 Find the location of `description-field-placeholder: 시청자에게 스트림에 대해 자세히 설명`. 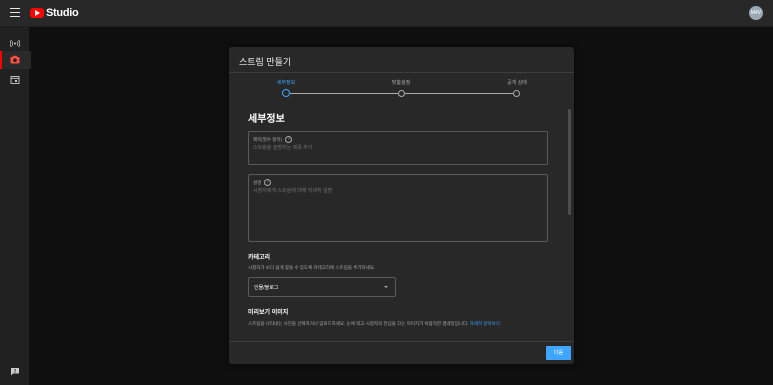

description-field-placeholder: 시청자에게 스트림에 대해 자세히 설명 is located at coordinates (293, 191).